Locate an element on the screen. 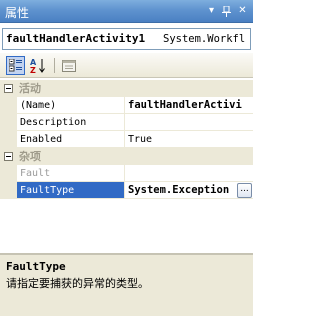 The height and width of the screenshot is (316, 320). dropdown-arrow-icon: ▾ is located at coordinates (211, 11).